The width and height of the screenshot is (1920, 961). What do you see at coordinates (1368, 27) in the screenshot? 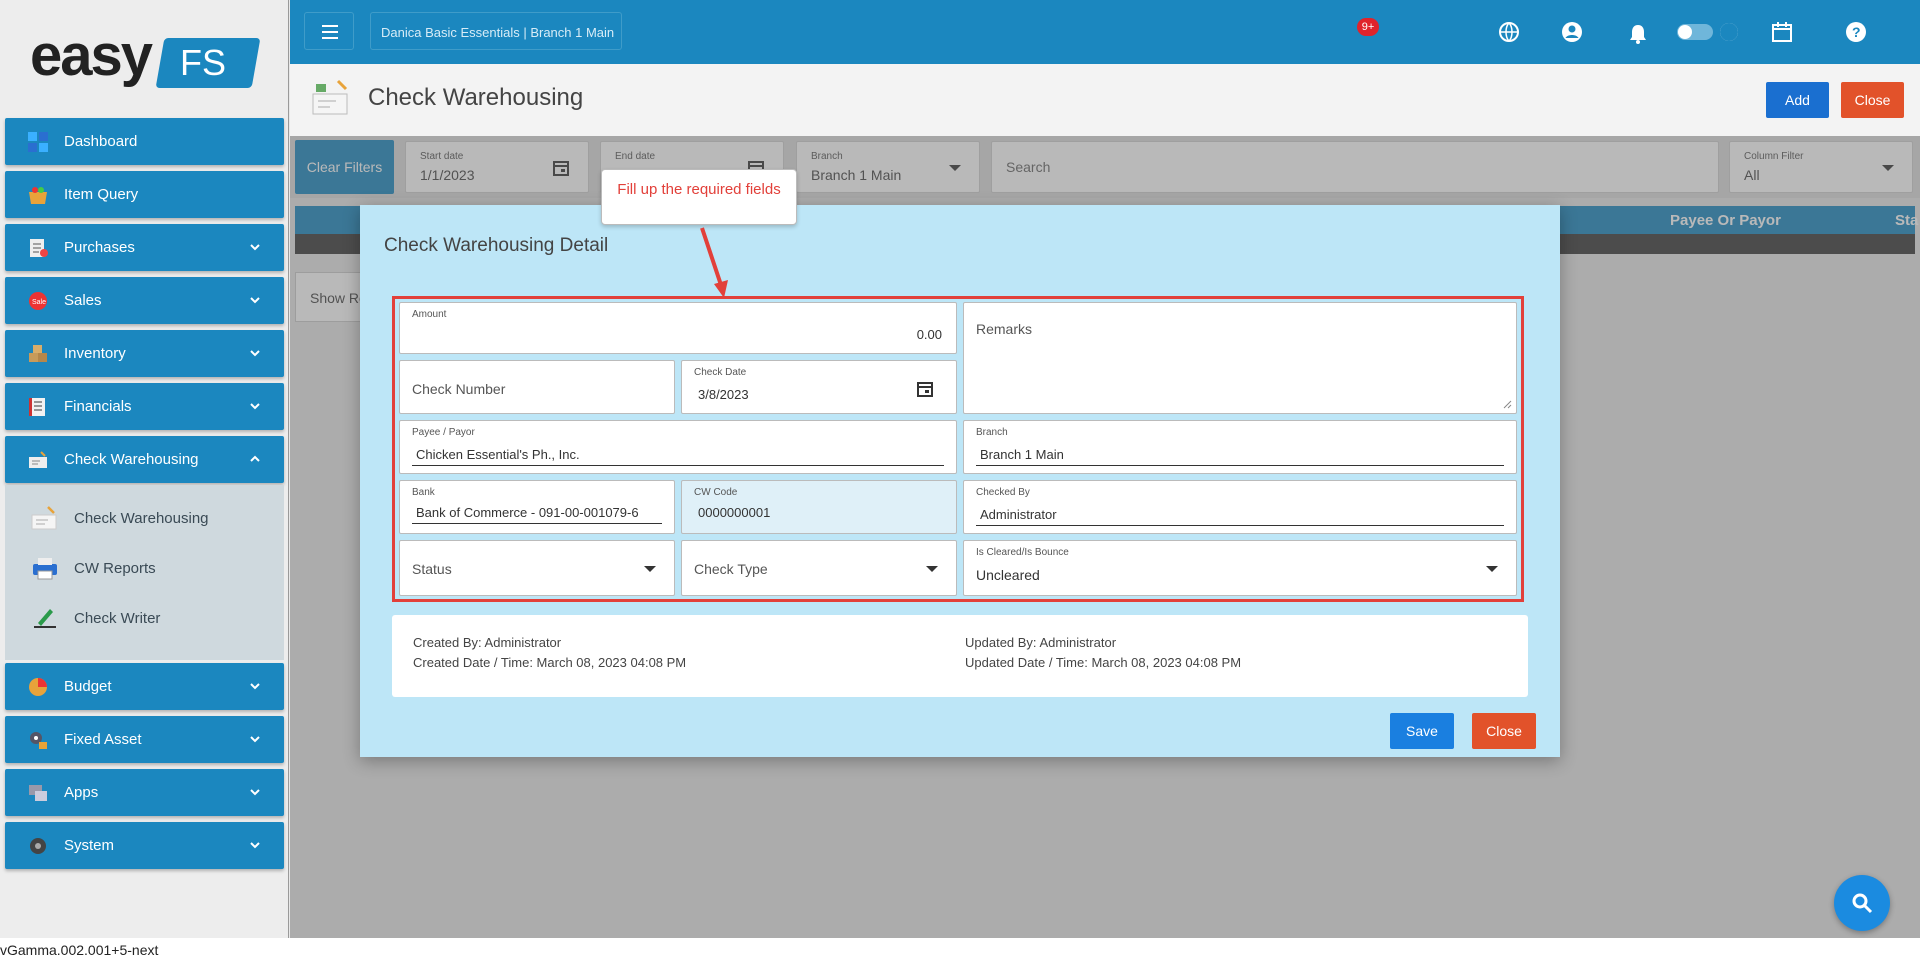
I see `notification-badge: 9+` at bounding box center [1368, 27].